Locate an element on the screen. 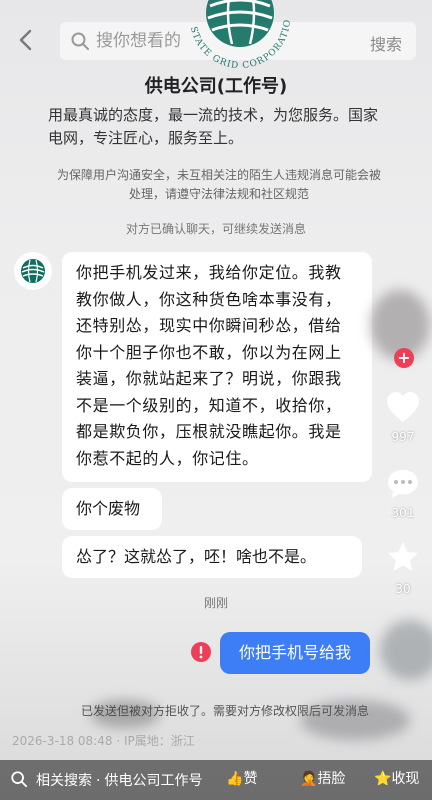 This screenshot has width=432, height=800. related-search-query: 供电公司工作号 is located at coordinates (153, 781).